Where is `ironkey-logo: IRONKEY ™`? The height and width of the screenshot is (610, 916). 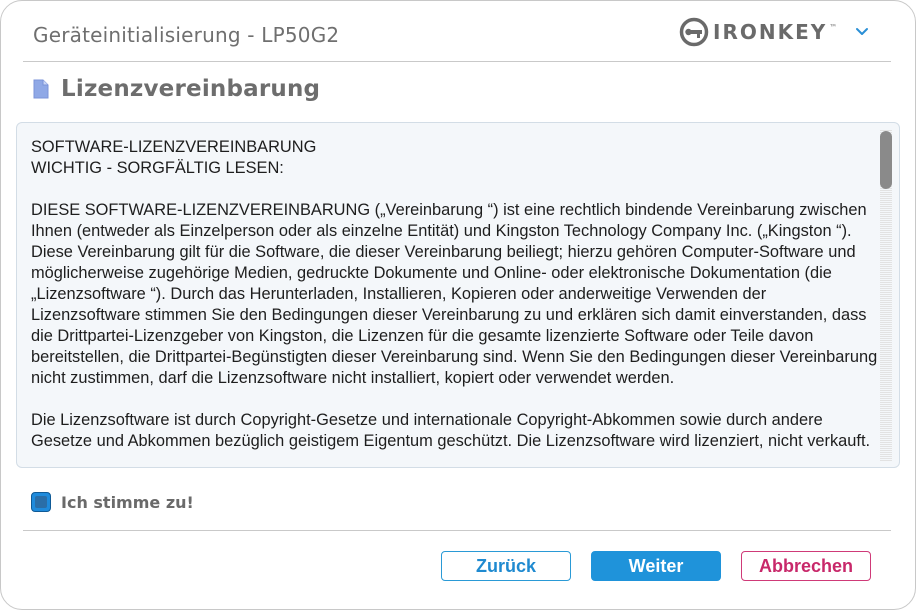 ironkey-logo: IRONKEY ™ is located at coordinates (758, 32).